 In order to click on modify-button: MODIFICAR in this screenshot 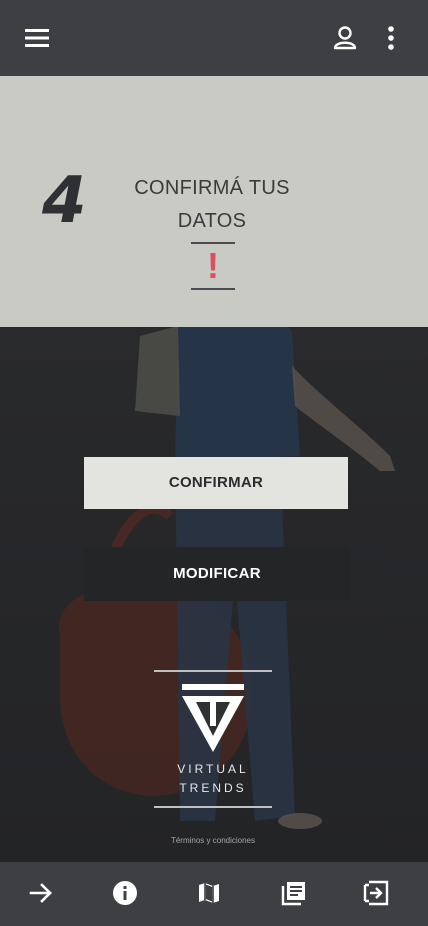, I will do `click(217, 574)`.